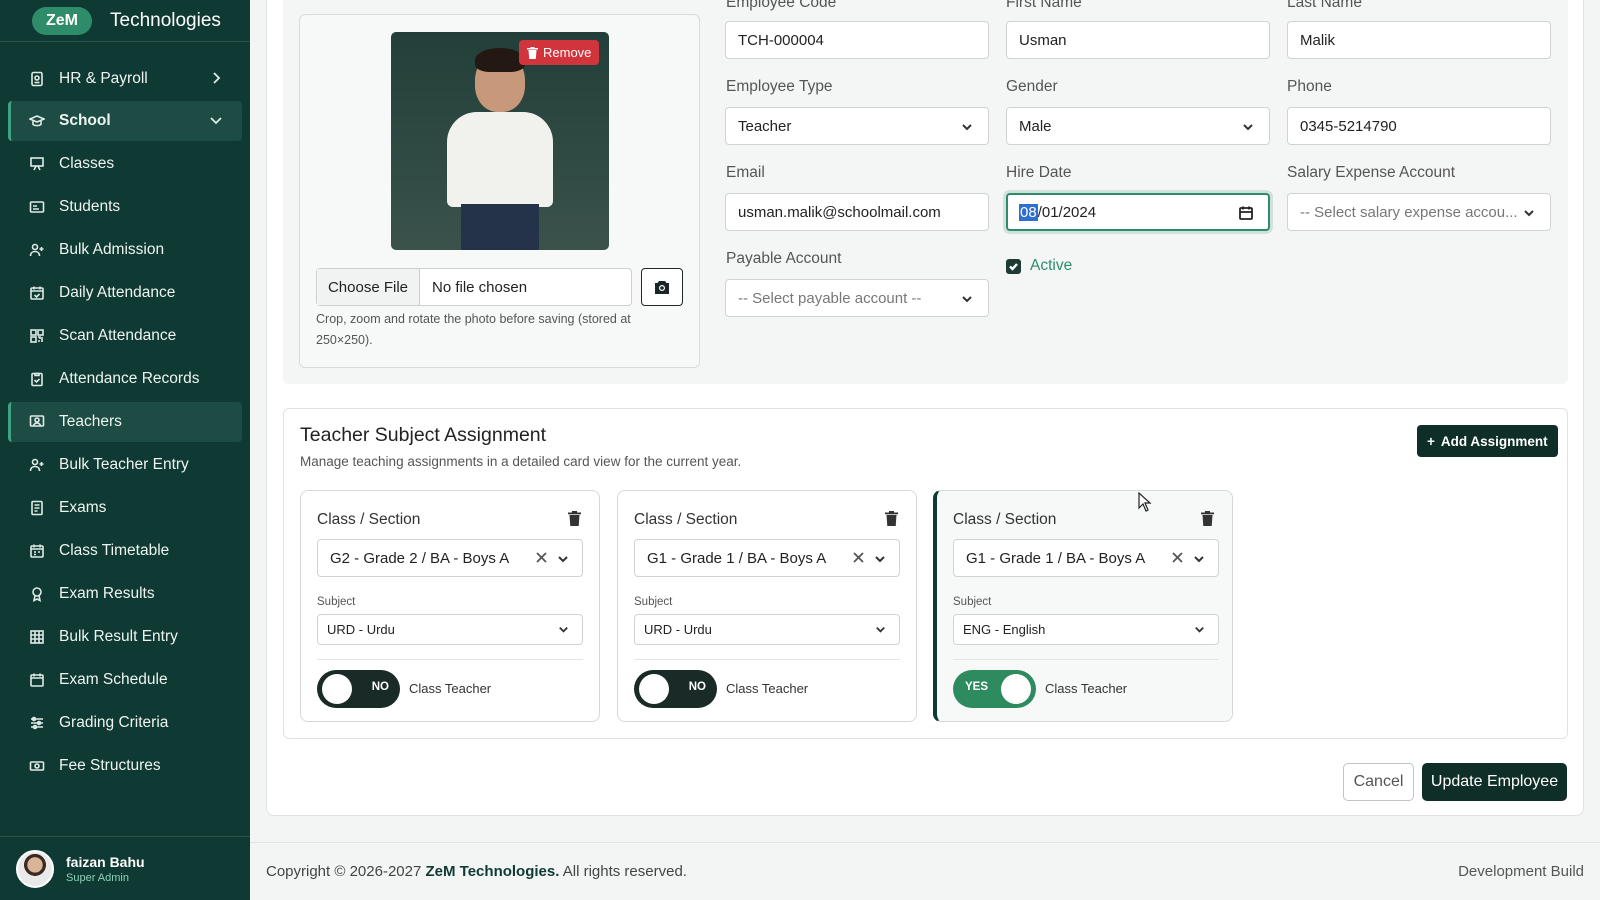 This screenshot has width=1600, height=900. I want to click on copyright-text: Copyright © 2026-2027, so click(344, 871).